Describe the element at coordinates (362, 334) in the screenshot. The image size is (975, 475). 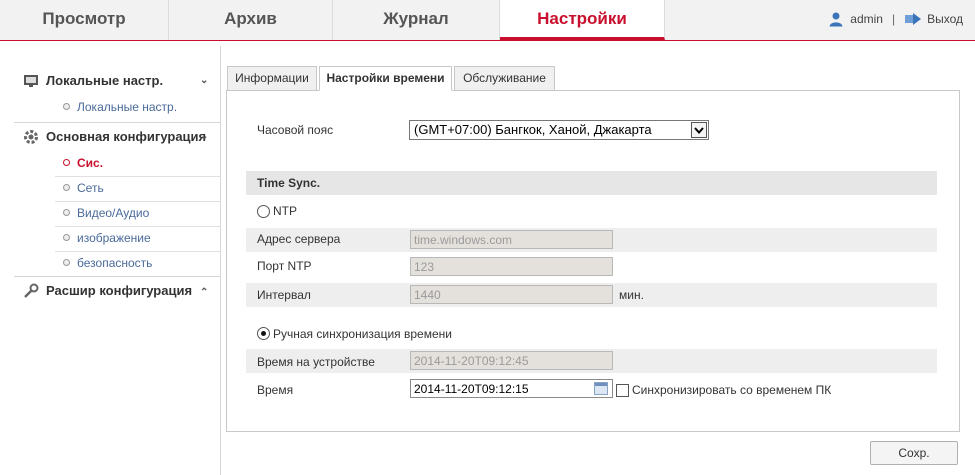
I see `manual-sync-label: Ручная синхронизация времени` at that location.